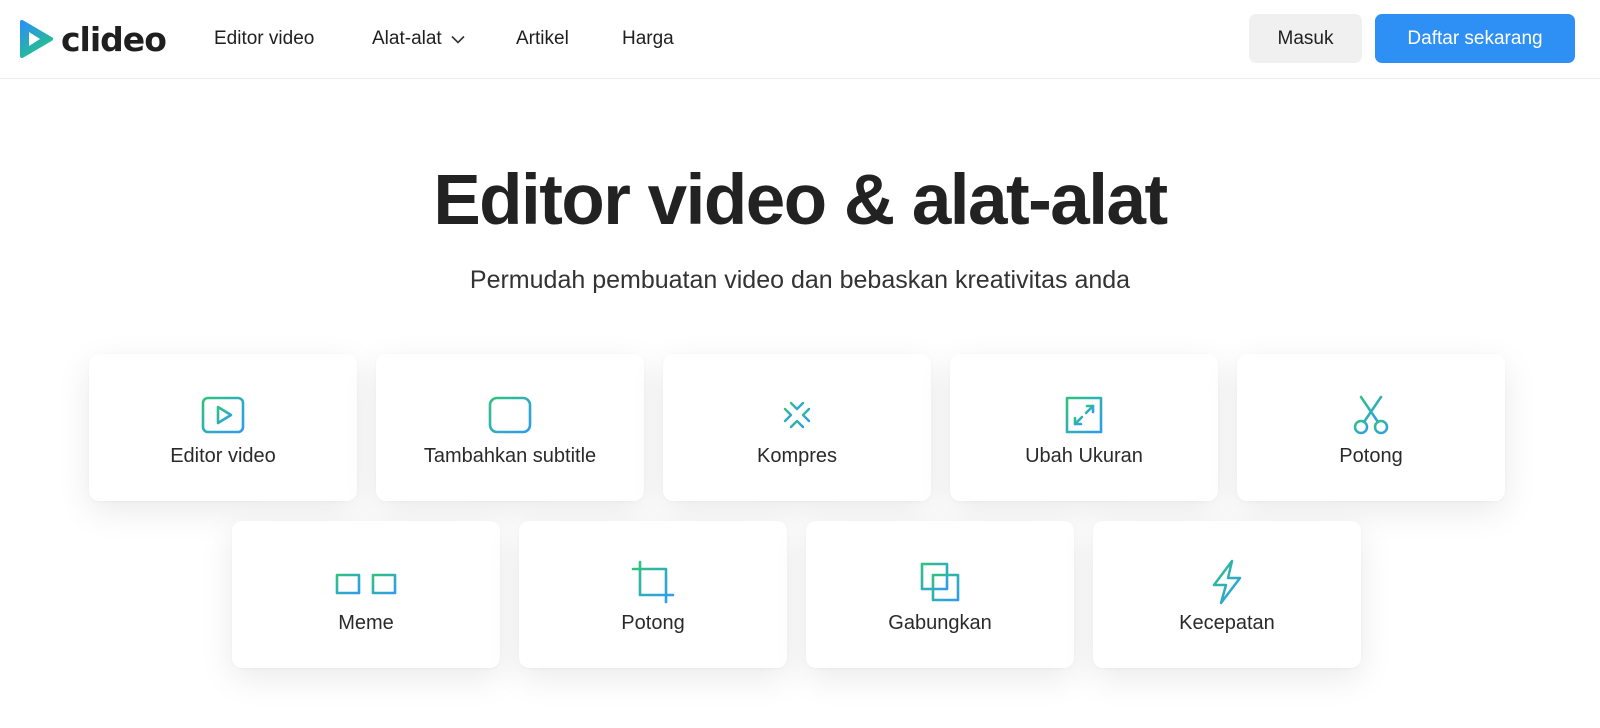  Describe the element at coordinates (542, 39) in the screenshot. I see `nav-articles: Artikel` at that location.